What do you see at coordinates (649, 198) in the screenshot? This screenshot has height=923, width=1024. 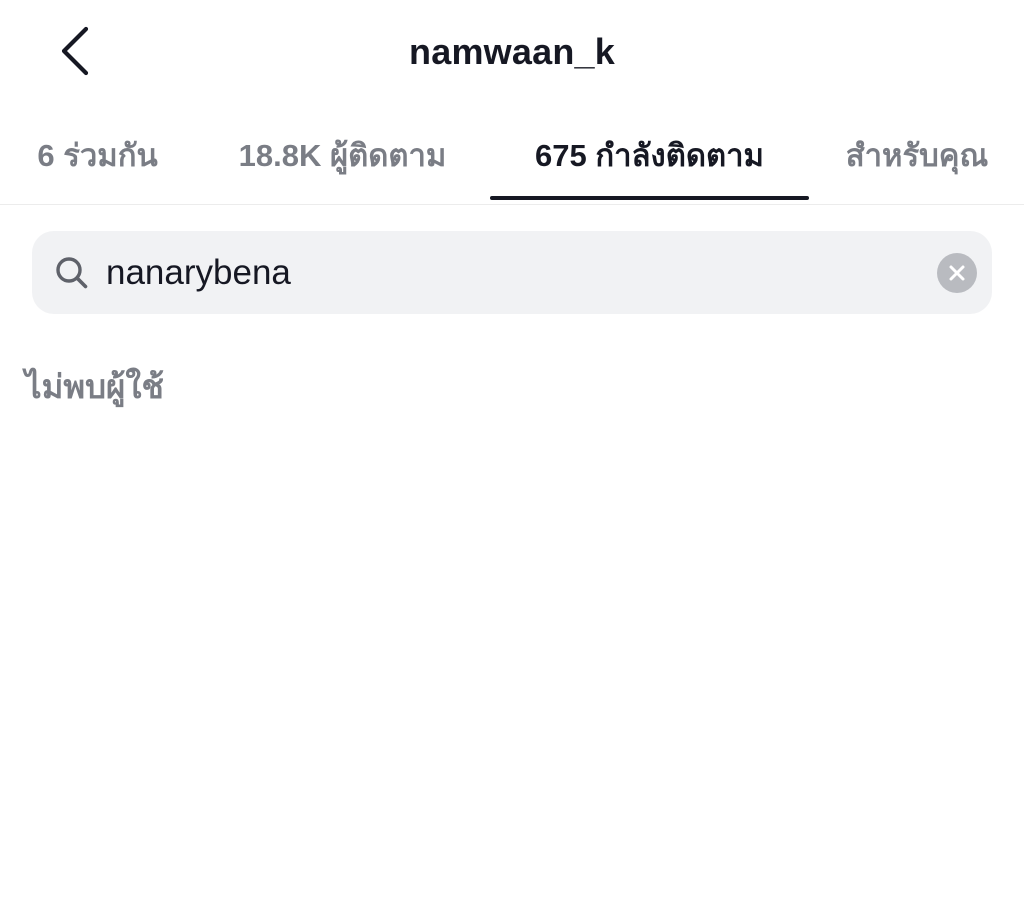 I see `active-tab-indicator` at bounding box center [649, 198].